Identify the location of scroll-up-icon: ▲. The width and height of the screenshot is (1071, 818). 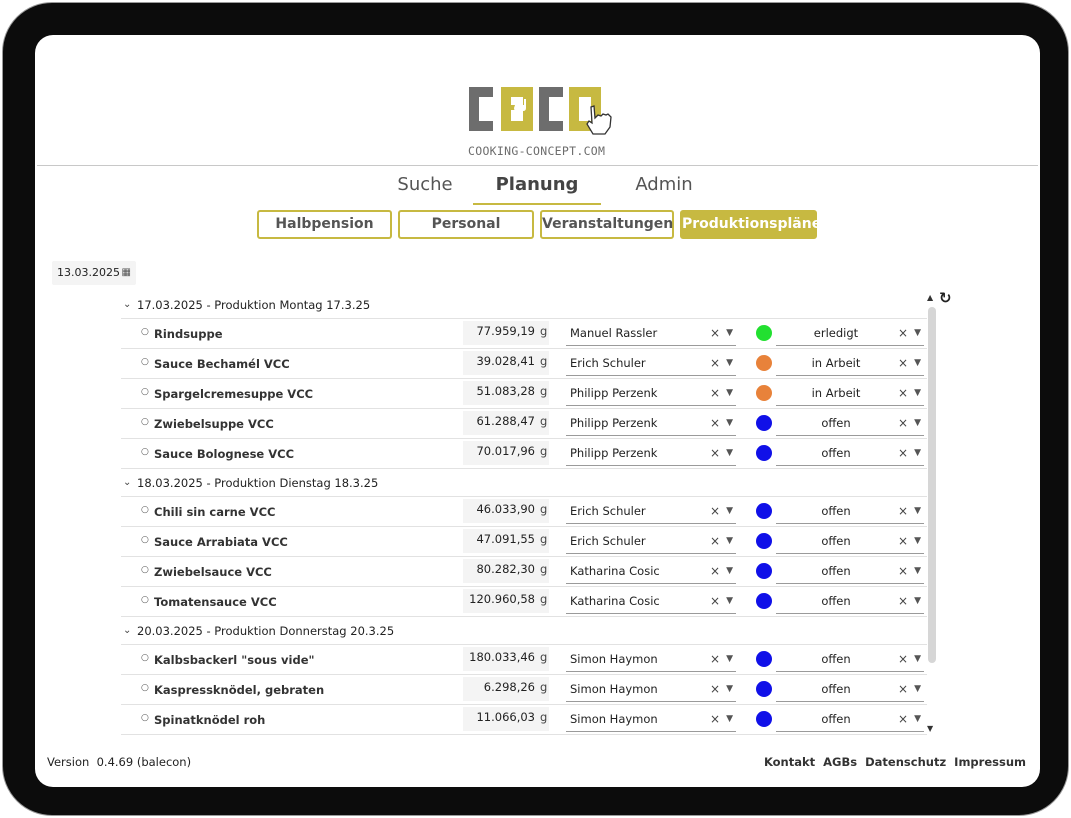
(930, 297).